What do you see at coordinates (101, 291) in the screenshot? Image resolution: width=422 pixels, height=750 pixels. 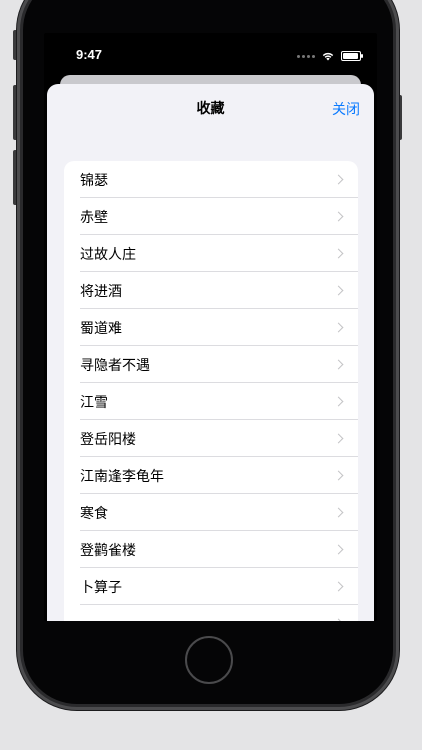 I see `item-label: 将进酒` at bounding box center [101, 291].